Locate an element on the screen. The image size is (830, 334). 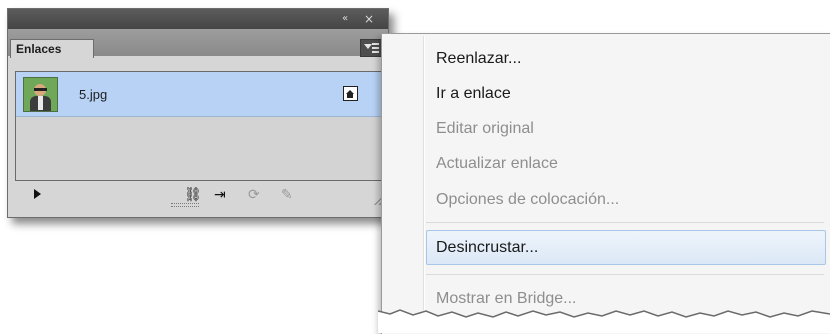
link-file-name: 5.jpg is located at coordinates (93, 94).